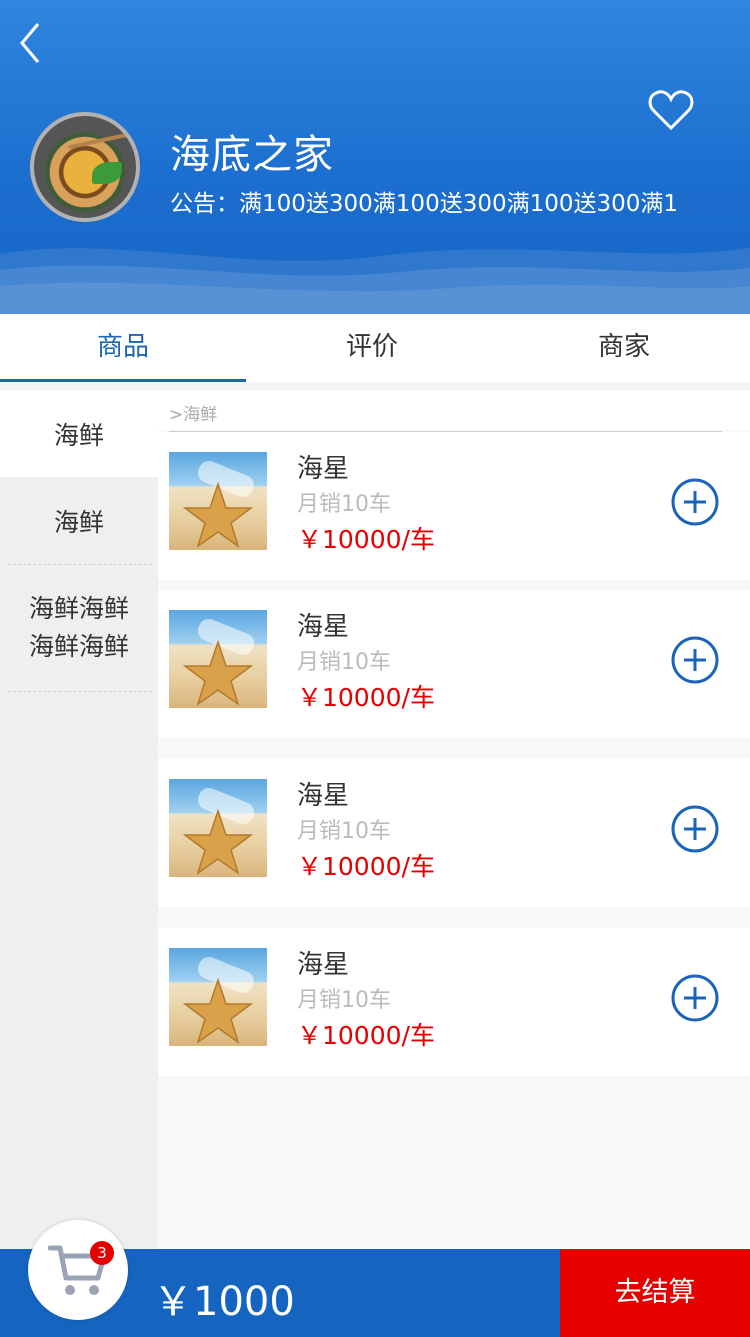  Describe the element at coordinates (424, 204) in the screenshot. I see `shop-notice: 公告：满100送300满100送300满100送300满1` at that location.